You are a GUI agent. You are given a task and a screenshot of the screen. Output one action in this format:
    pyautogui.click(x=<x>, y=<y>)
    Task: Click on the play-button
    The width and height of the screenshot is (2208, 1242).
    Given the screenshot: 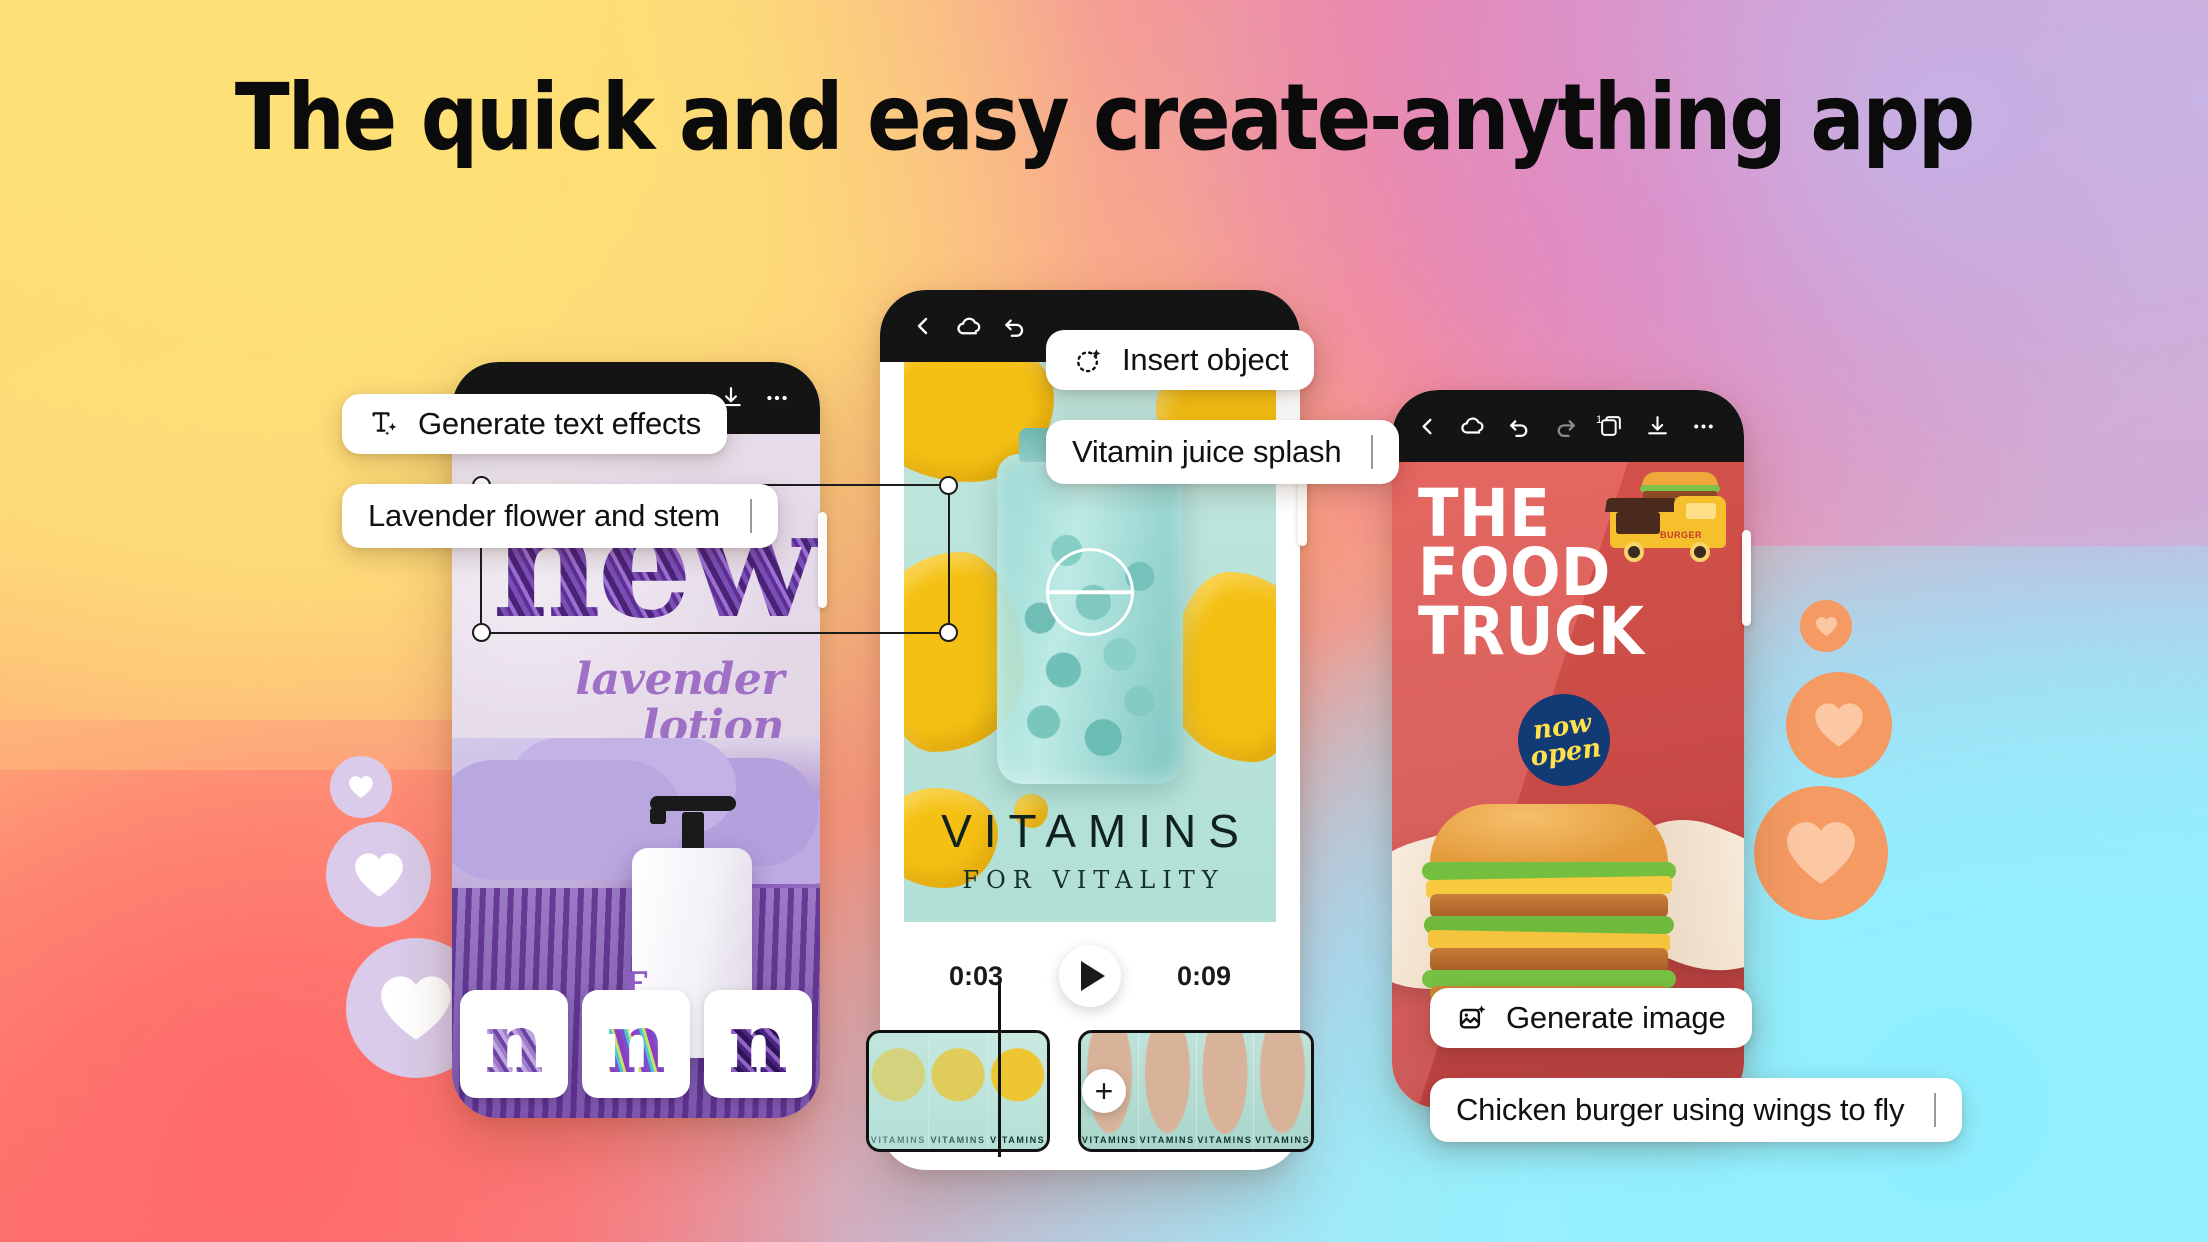 What is the action you would take?
    pyautogui.click(x=1090, y=976)
    